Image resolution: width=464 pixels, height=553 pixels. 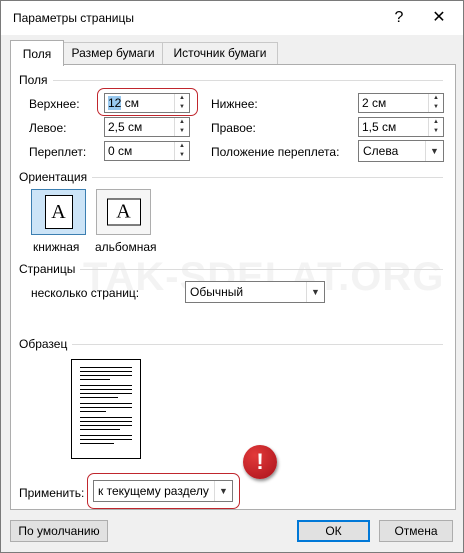 What do you see at coordinates (233, 128) in the screenshot?
I see `right-margin-label: Правое:` at bounding box center [233, 128].